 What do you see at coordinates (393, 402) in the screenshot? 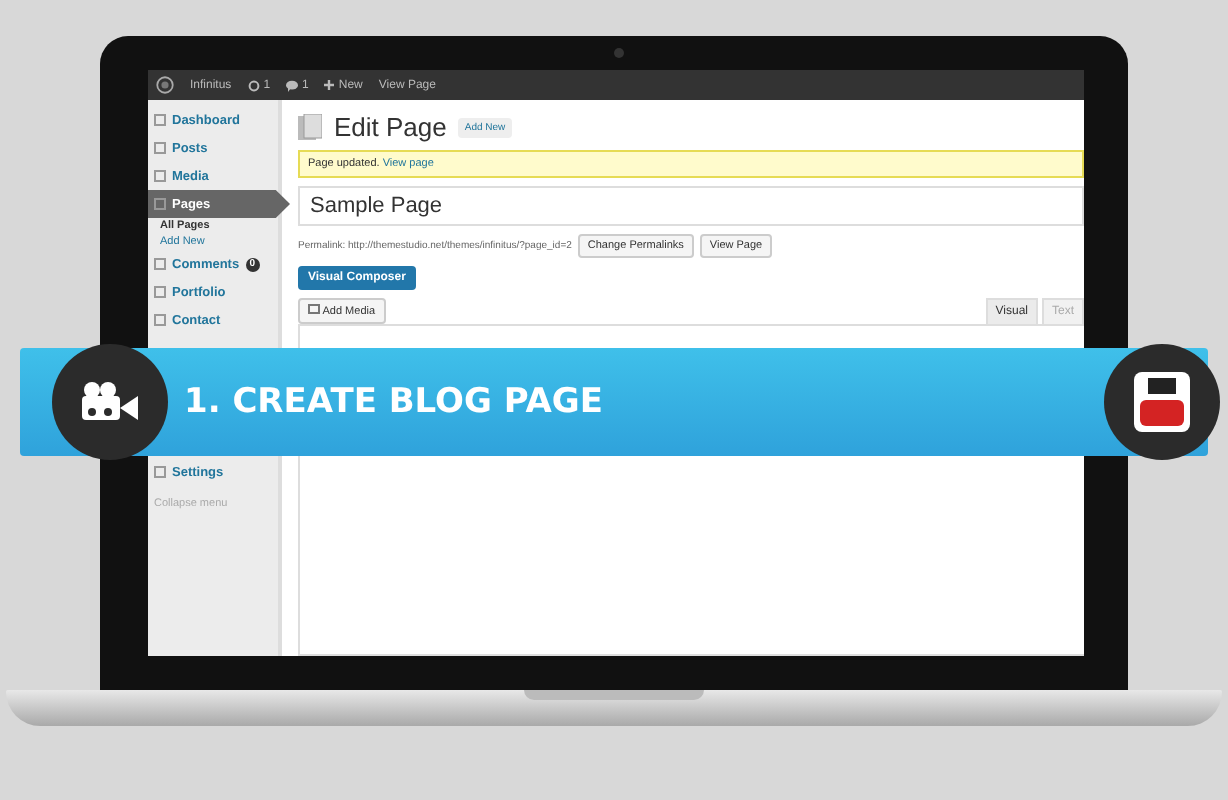
I see `banner-title: 1. CREATE BLOG PAGE` at bounding box center [393, 402].